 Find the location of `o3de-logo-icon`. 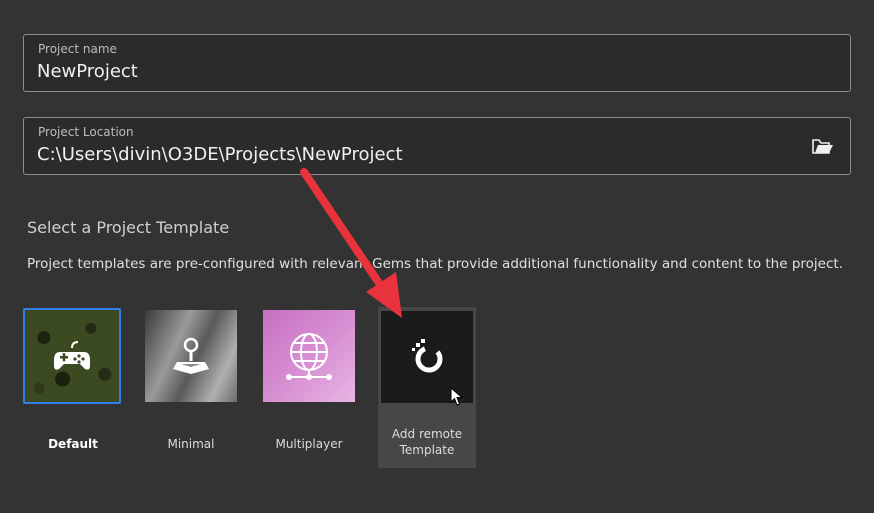

o3de-logo-icon is located at coordinates (427, 356).